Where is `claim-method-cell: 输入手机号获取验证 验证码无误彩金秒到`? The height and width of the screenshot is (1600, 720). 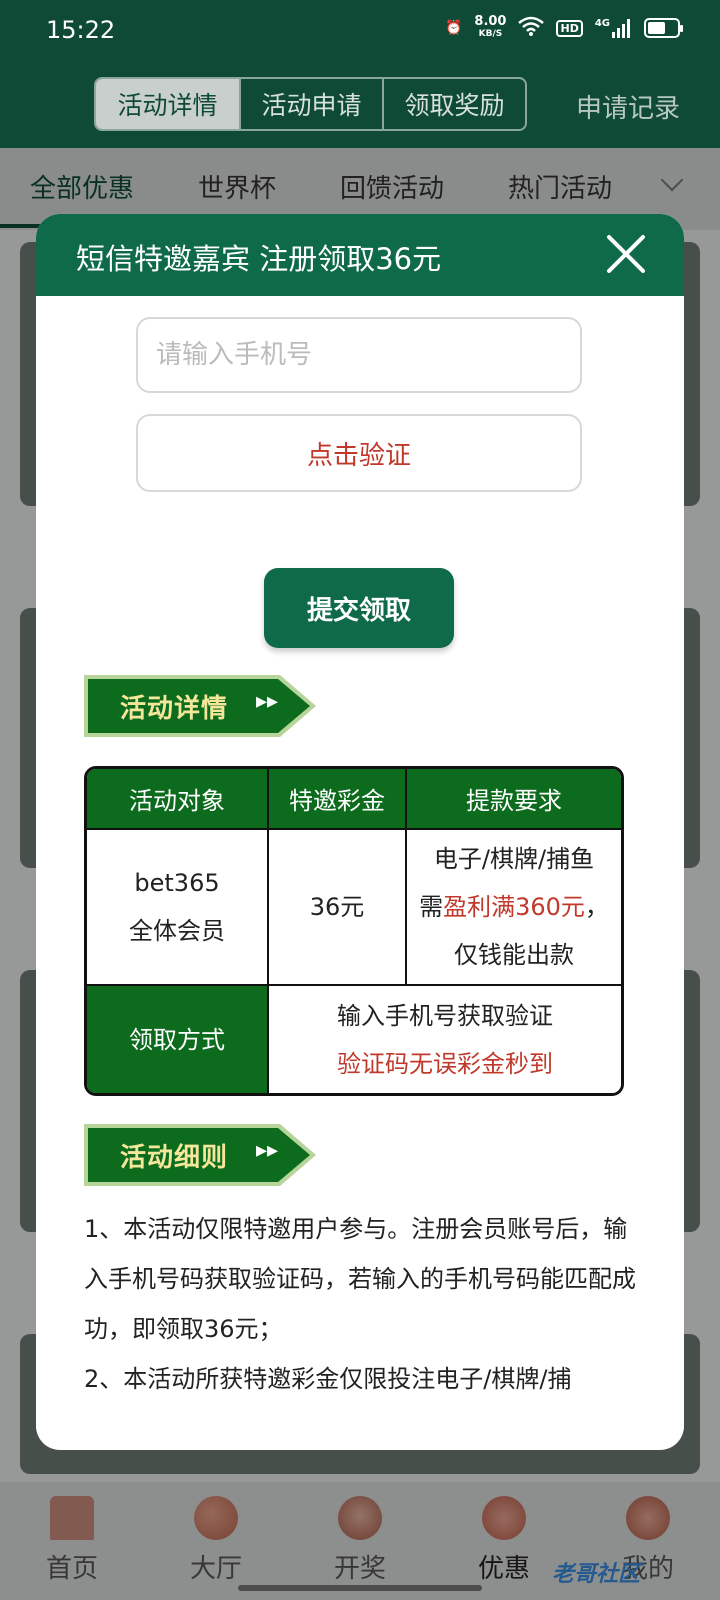 claim-method-cell: 输入手机号获取验证 验证码无误彩金秒到 is located at coordinates (444, 1038).